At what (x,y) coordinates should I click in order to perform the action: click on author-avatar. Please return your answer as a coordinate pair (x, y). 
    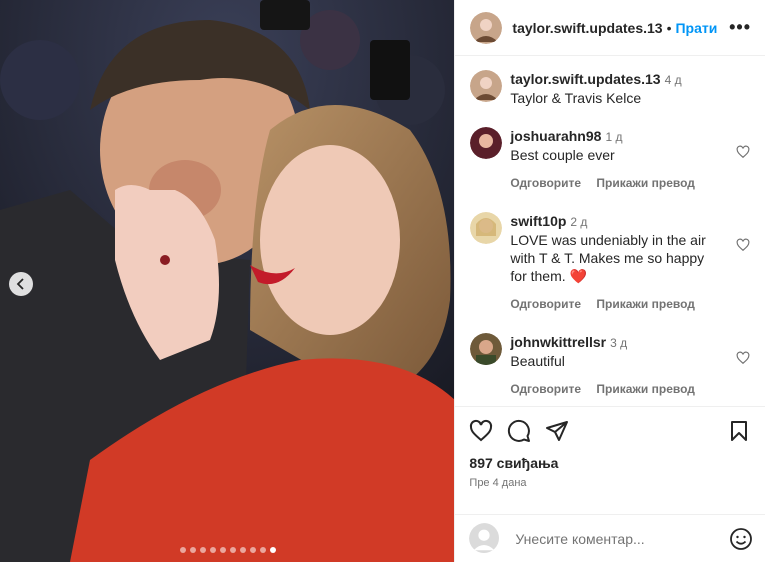
    Looking at the image, I should click on (486, 27).